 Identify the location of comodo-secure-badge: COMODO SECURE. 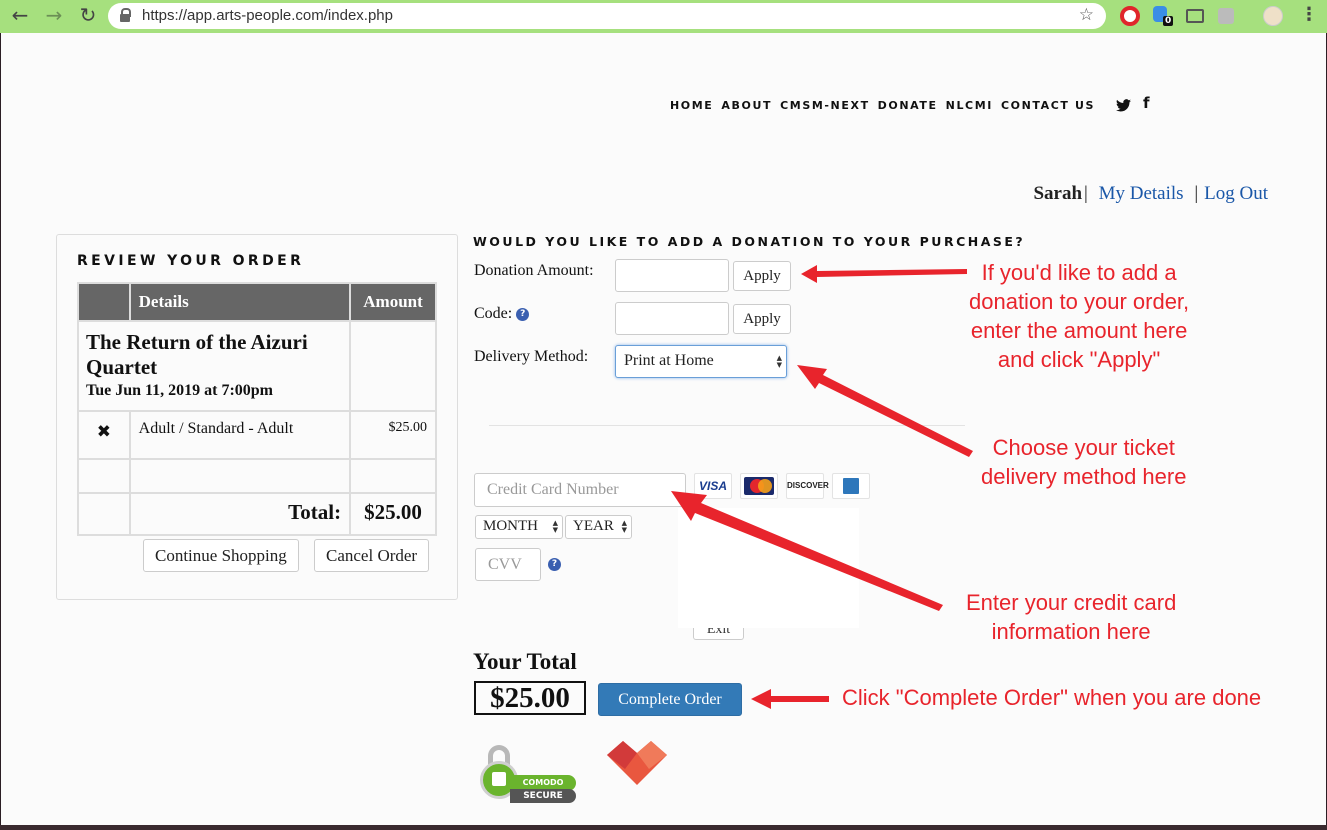
(529, 774).